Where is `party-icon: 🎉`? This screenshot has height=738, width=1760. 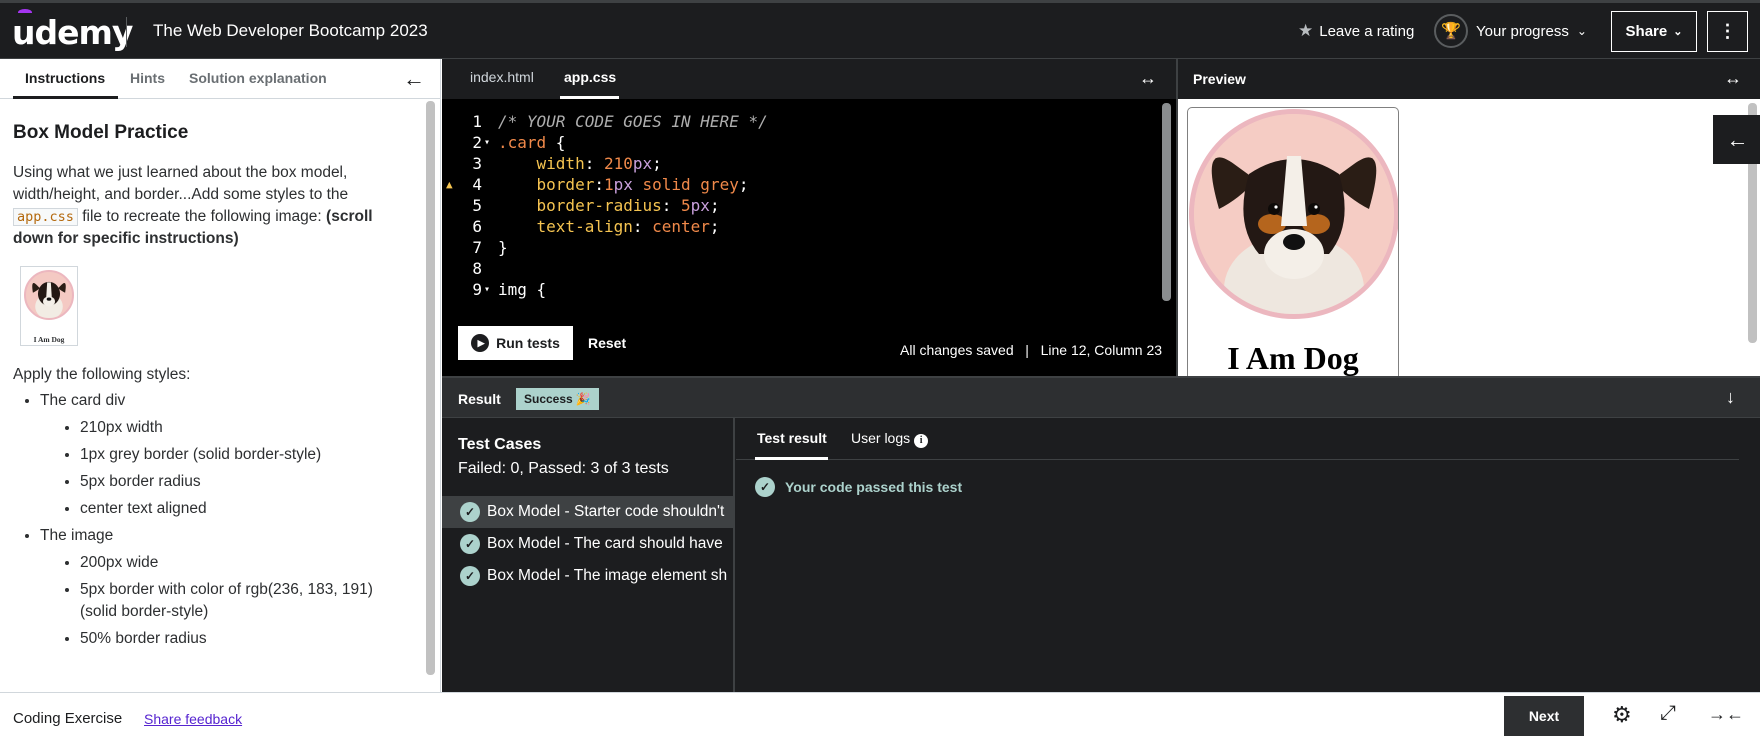
party-icon: 🎉 is located at coordinates (583, 399).